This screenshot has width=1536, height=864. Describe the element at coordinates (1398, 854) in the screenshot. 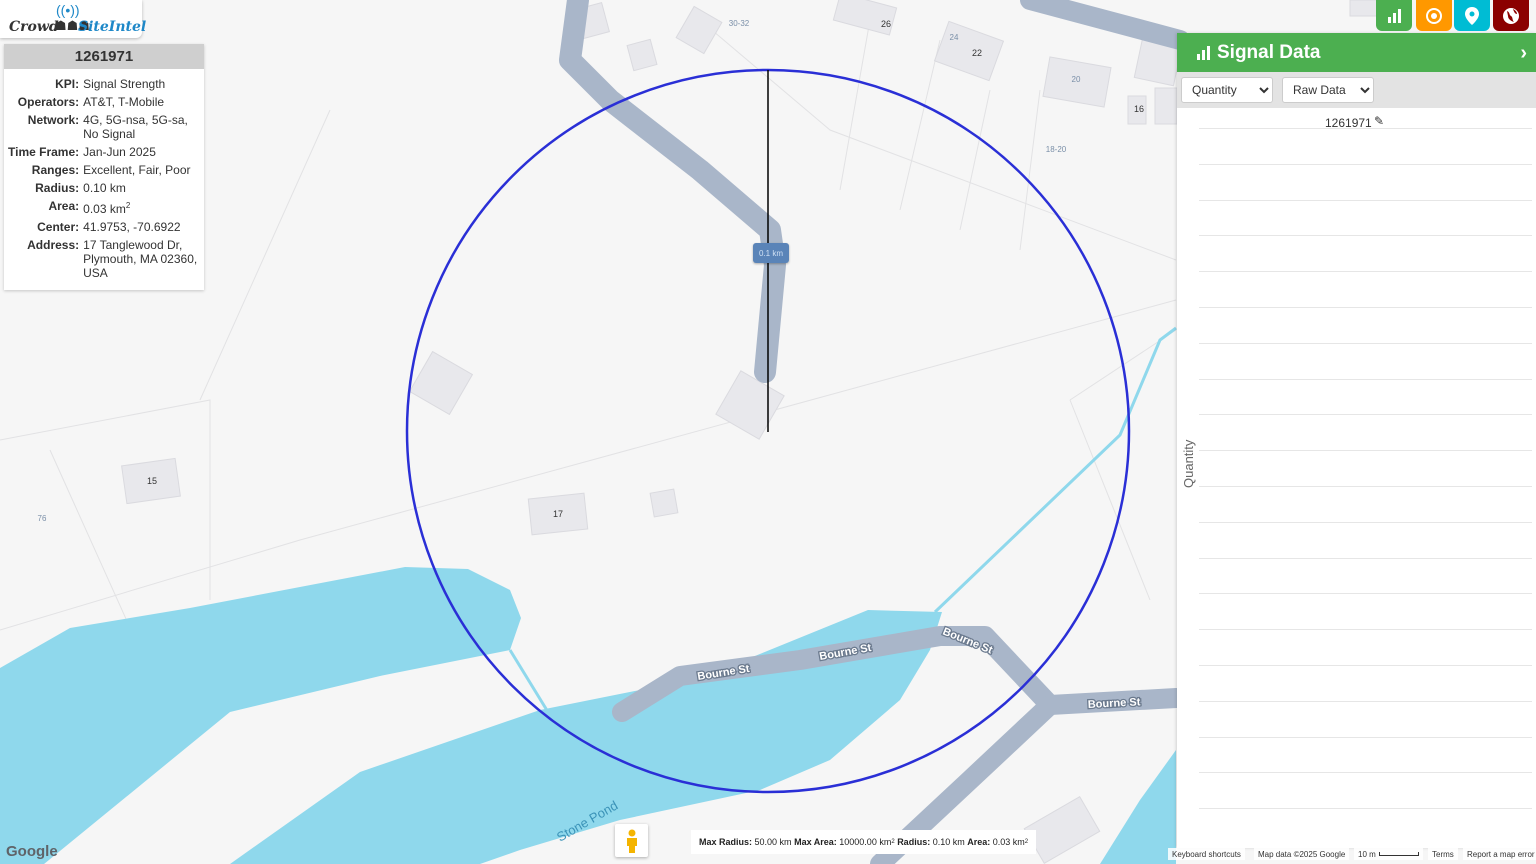

I see `scale-bar` at that location.